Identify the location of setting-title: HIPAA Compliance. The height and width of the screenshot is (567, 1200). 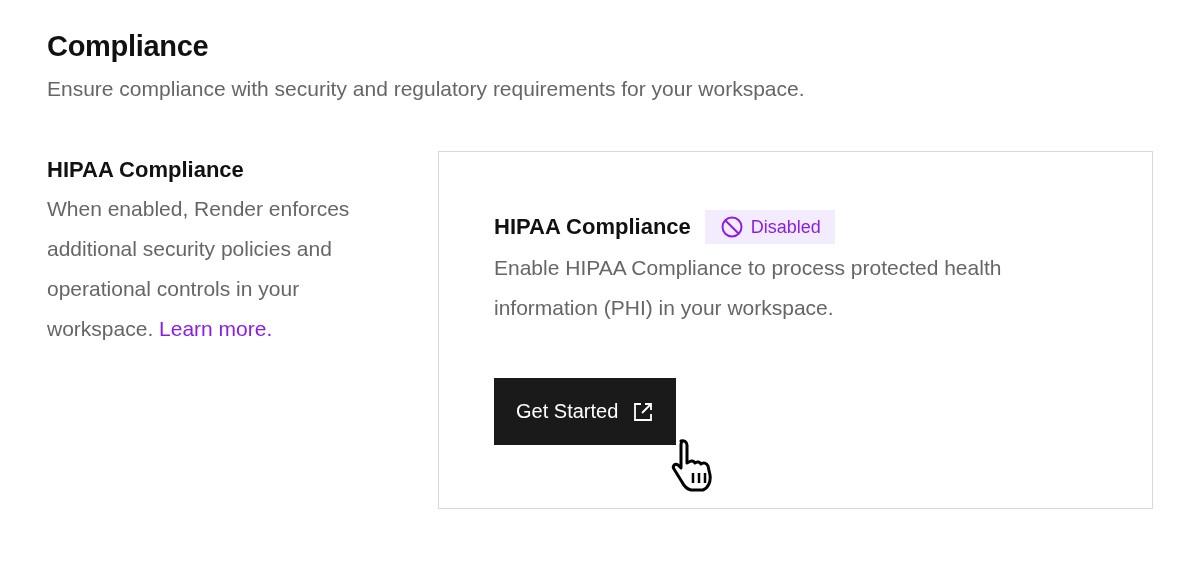
(146, 170).